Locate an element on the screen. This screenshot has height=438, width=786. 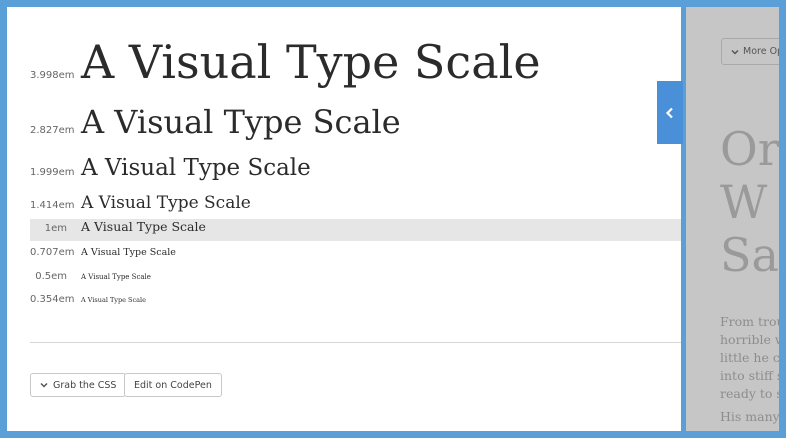
paragraph-line: ready to s is located at coordinates (749, 393).